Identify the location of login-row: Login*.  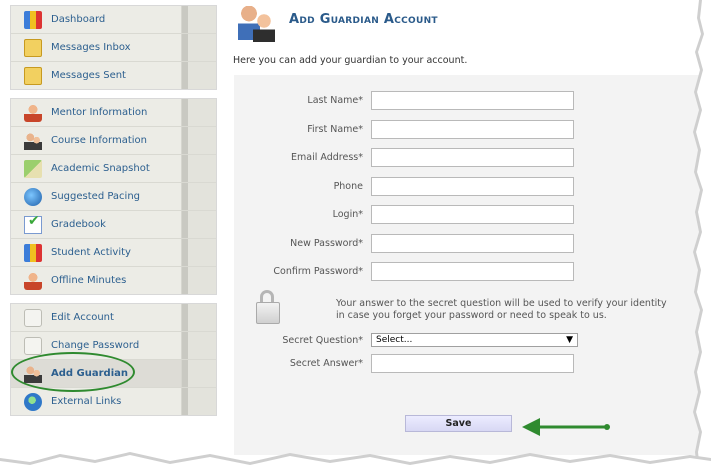
(404, 214).